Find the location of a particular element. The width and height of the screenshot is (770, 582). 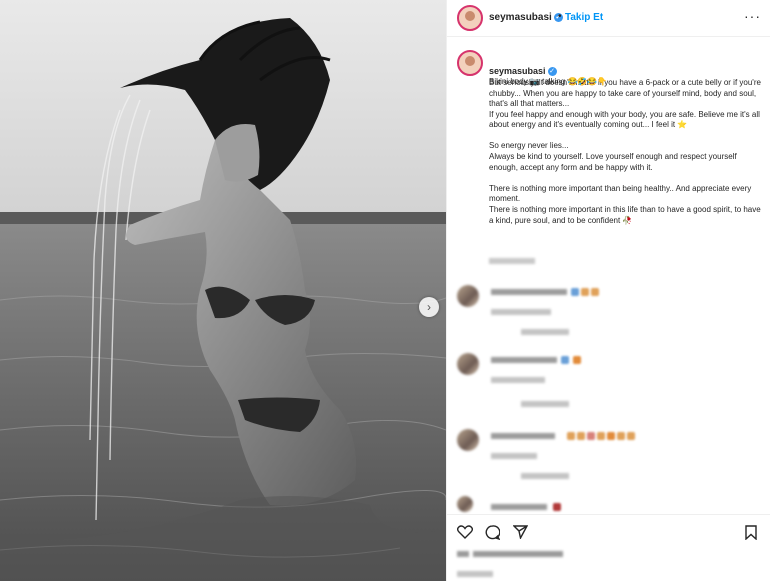

action-bar is located at coordinates (608, 548).